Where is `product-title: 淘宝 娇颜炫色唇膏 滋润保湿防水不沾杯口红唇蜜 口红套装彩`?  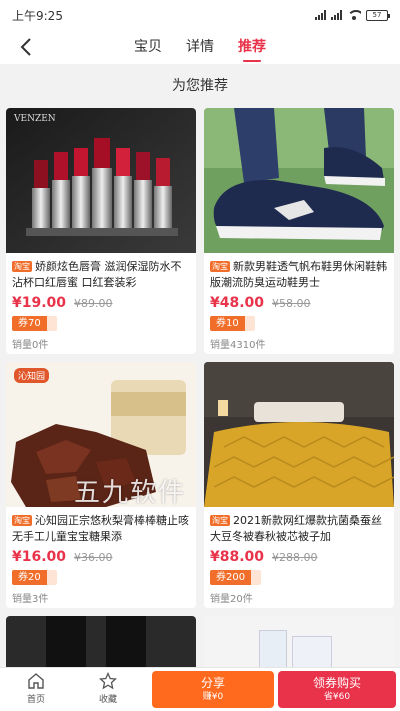
product-title: 淘宝 娇颜炫色唇膏 滋润保湿防水不沾杯口红唇蜜 口红套装彩 is located at coordinates (97, 274).